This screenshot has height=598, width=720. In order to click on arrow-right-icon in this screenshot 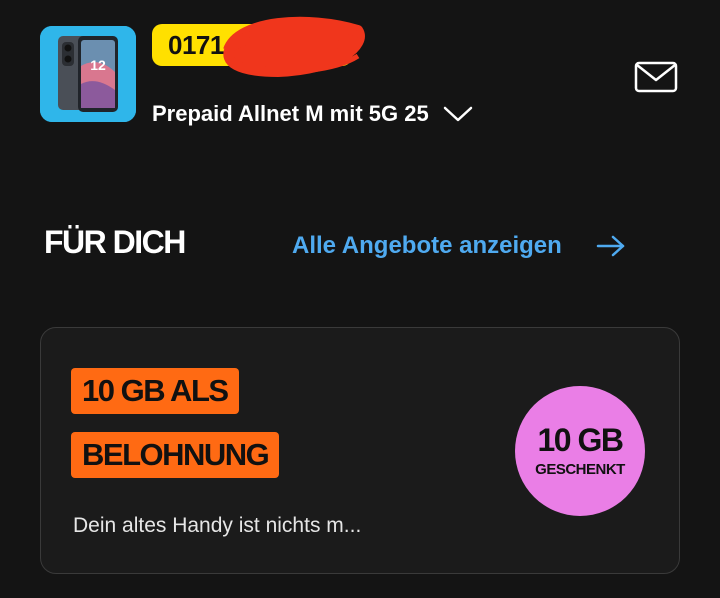, I will do `click(610, 246)`.